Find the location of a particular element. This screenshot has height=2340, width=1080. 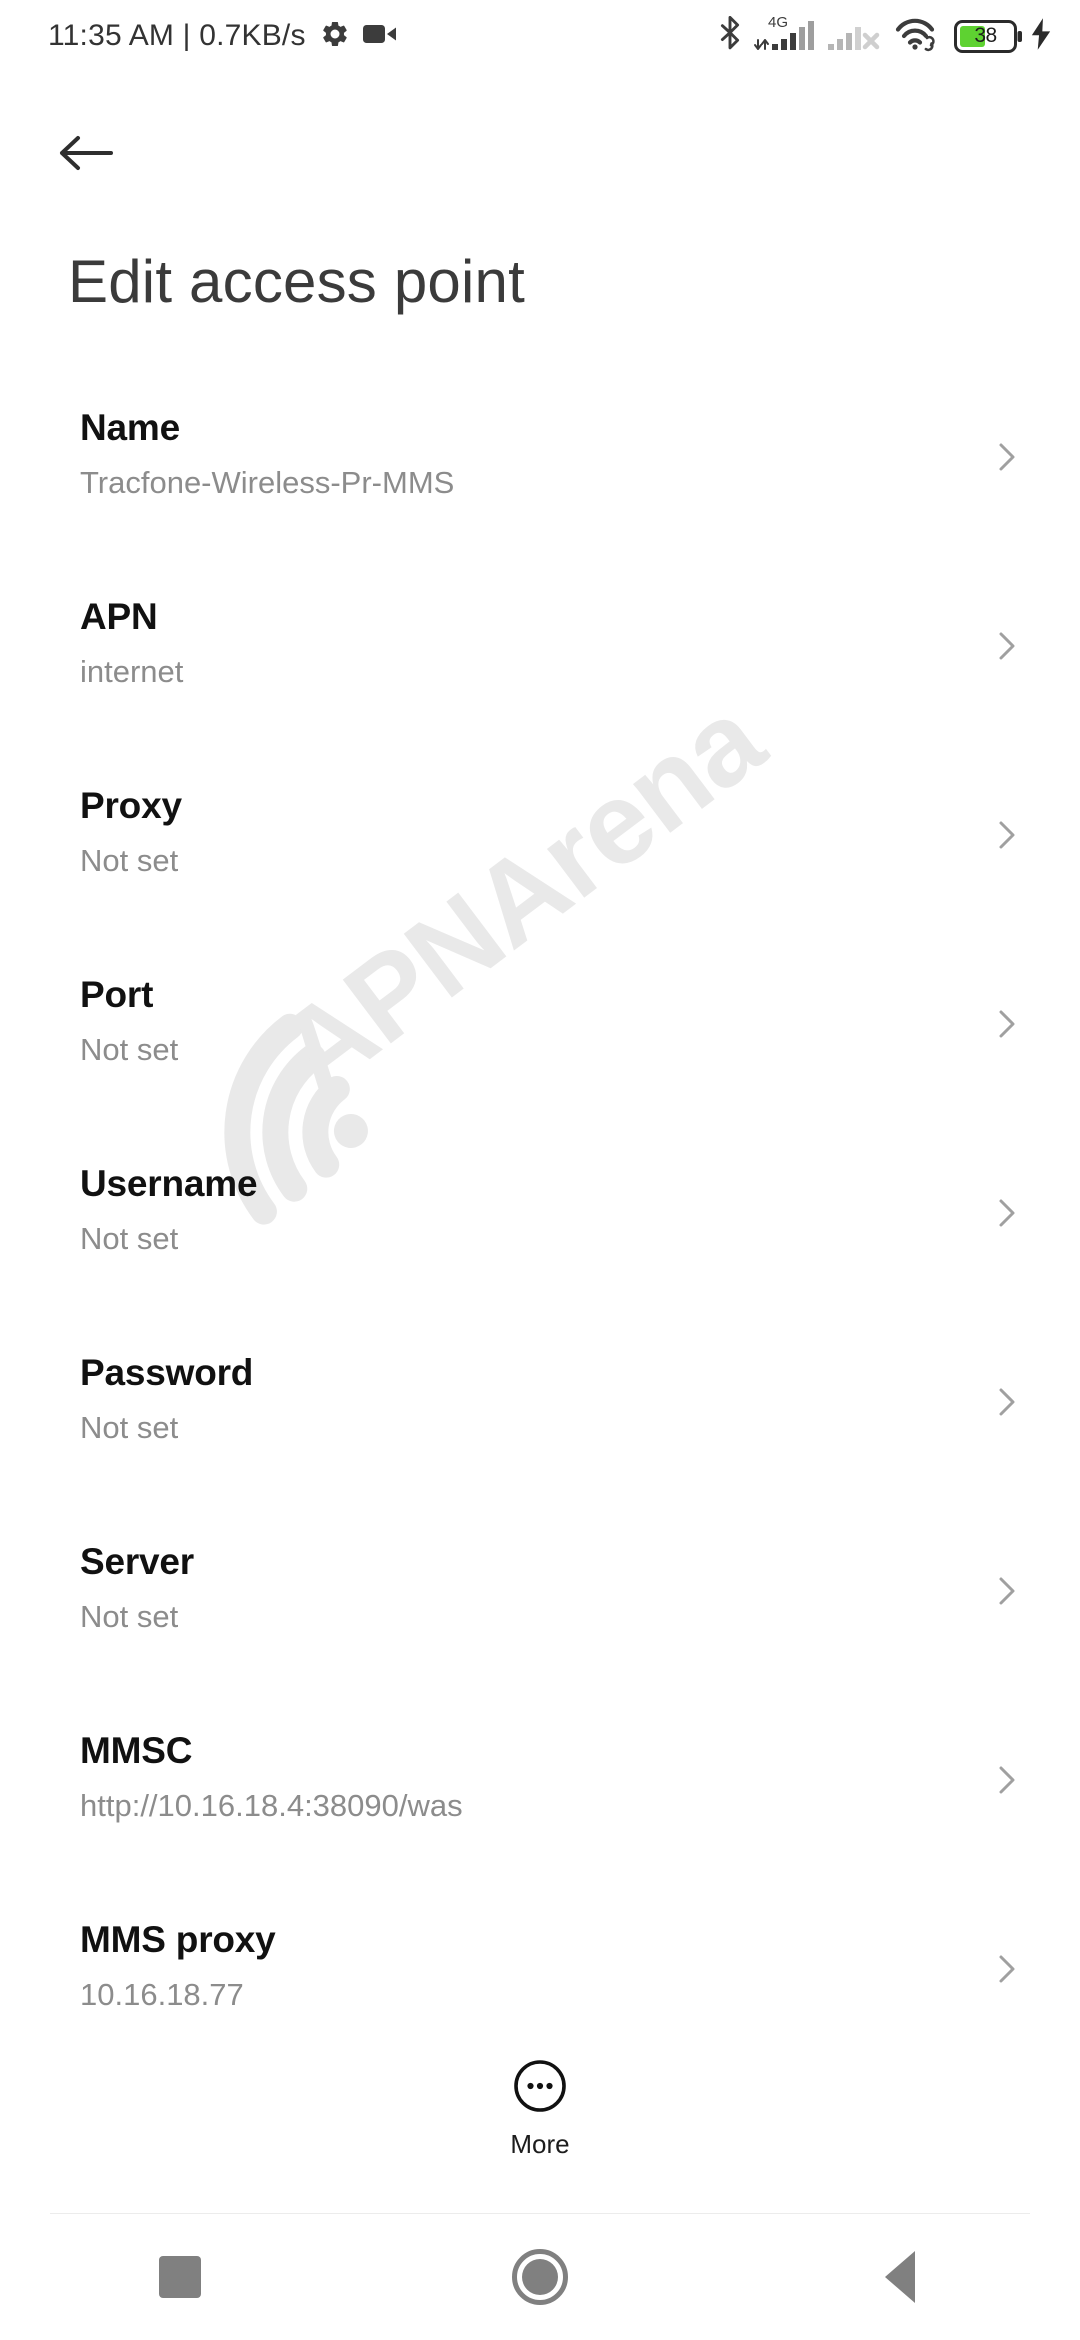

field-label: Username is located at coordinates (169, 1183).